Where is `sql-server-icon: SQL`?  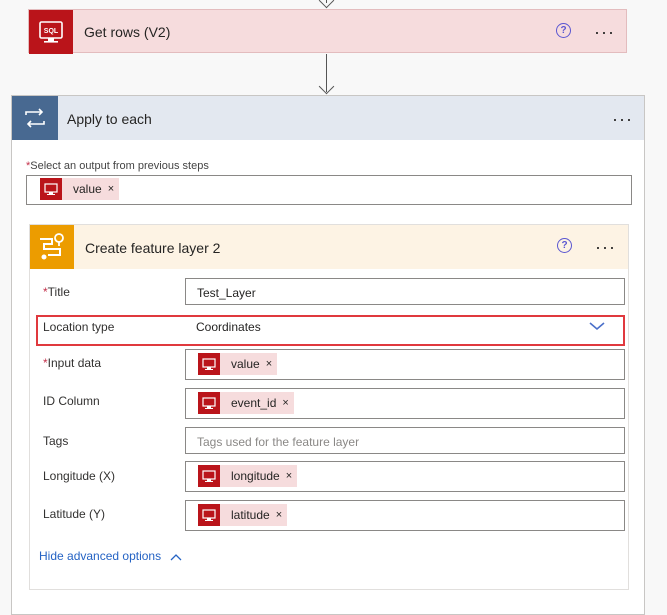 sql-server-icon: SQL is located at coordinates (51, 32).